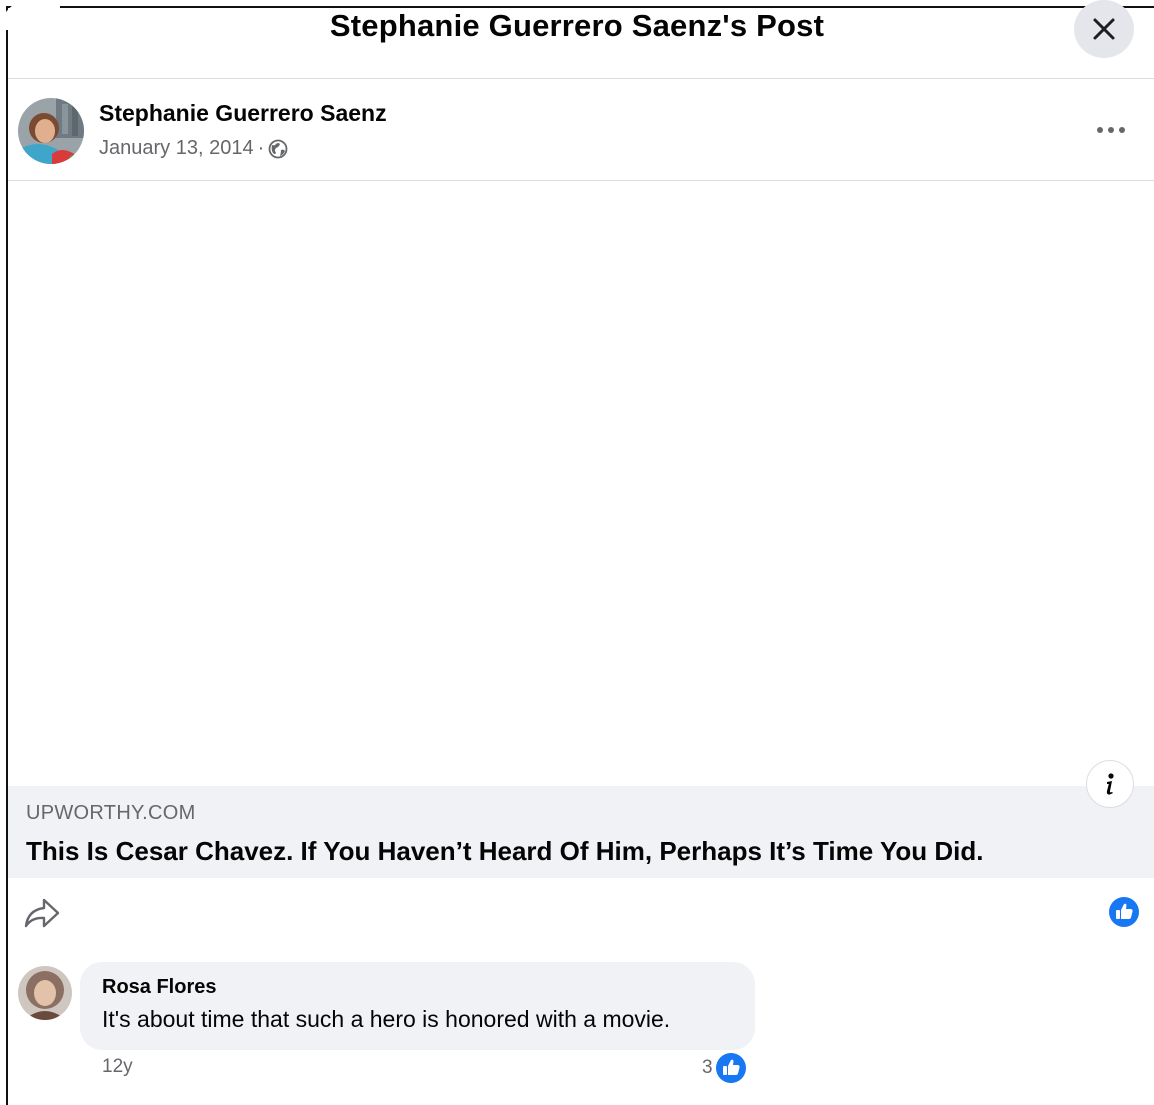 This screenshot has height=1105, width=1154. I want to click on post-date: January 13, 2014, so click(176, 148).